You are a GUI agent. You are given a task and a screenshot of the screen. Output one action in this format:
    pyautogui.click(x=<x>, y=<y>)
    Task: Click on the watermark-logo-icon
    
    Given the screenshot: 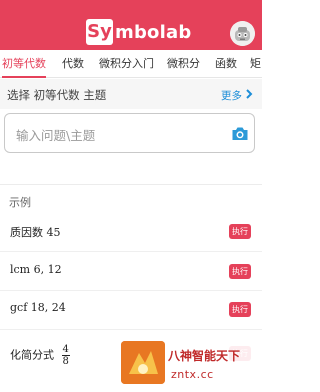 What is the action you would take?
    pyautogui.click(x=143, y=362)
    